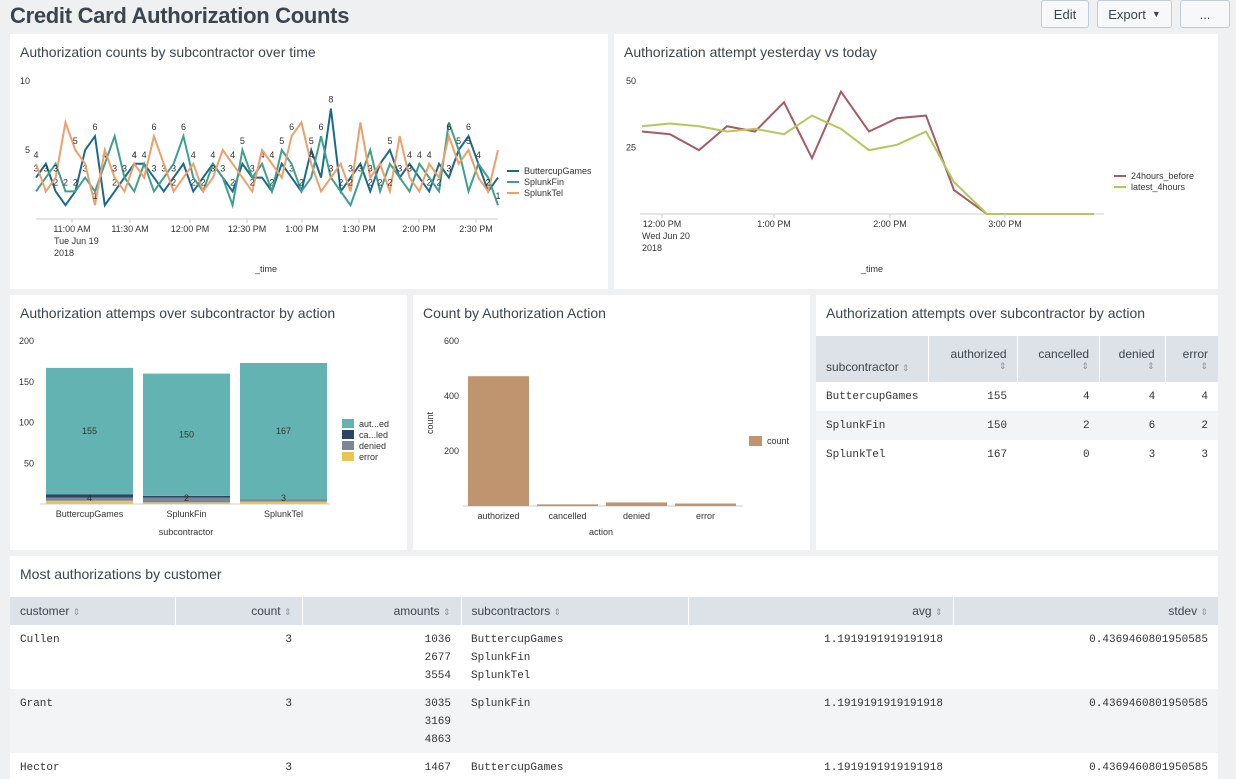  Describe the element at coordinates (451, 396) in the screenshot. I see `y-tick-label: 400` at that location.